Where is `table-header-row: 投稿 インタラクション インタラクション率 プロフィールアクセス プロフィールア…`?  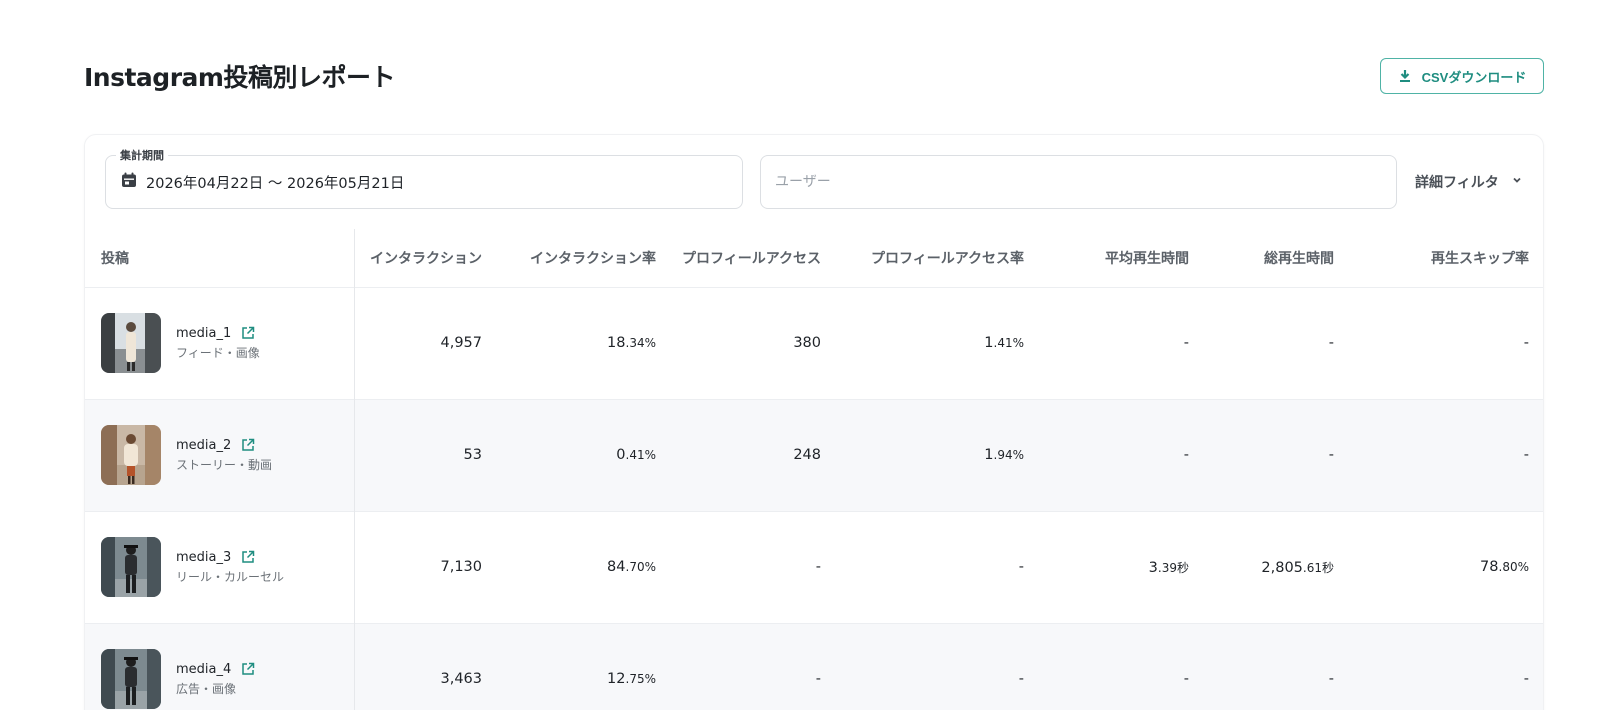 table-header-row: 投稿 インタラクション インタラクション率 プロフィールアクセス プロフィールア… is located at coordinates (814, 258).